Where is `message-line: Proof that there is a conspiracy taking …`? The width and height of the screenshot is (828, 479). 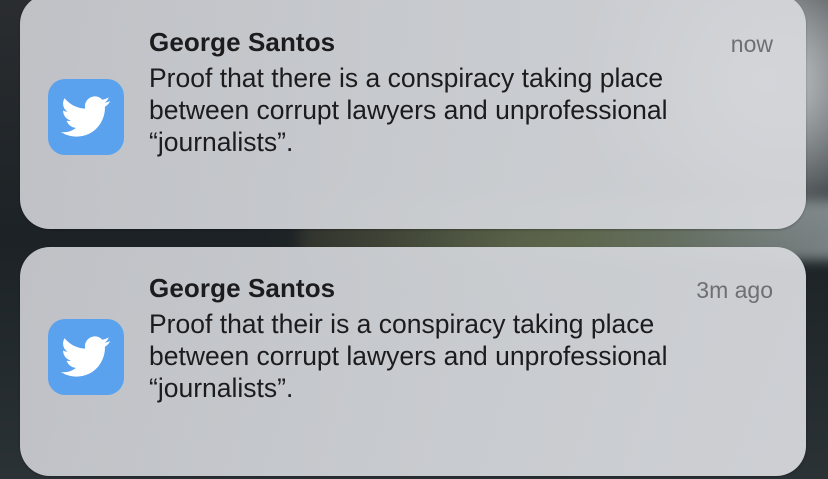
message-line: Proof that there is a conspiracy taking … is located at coordinates (406, 78).